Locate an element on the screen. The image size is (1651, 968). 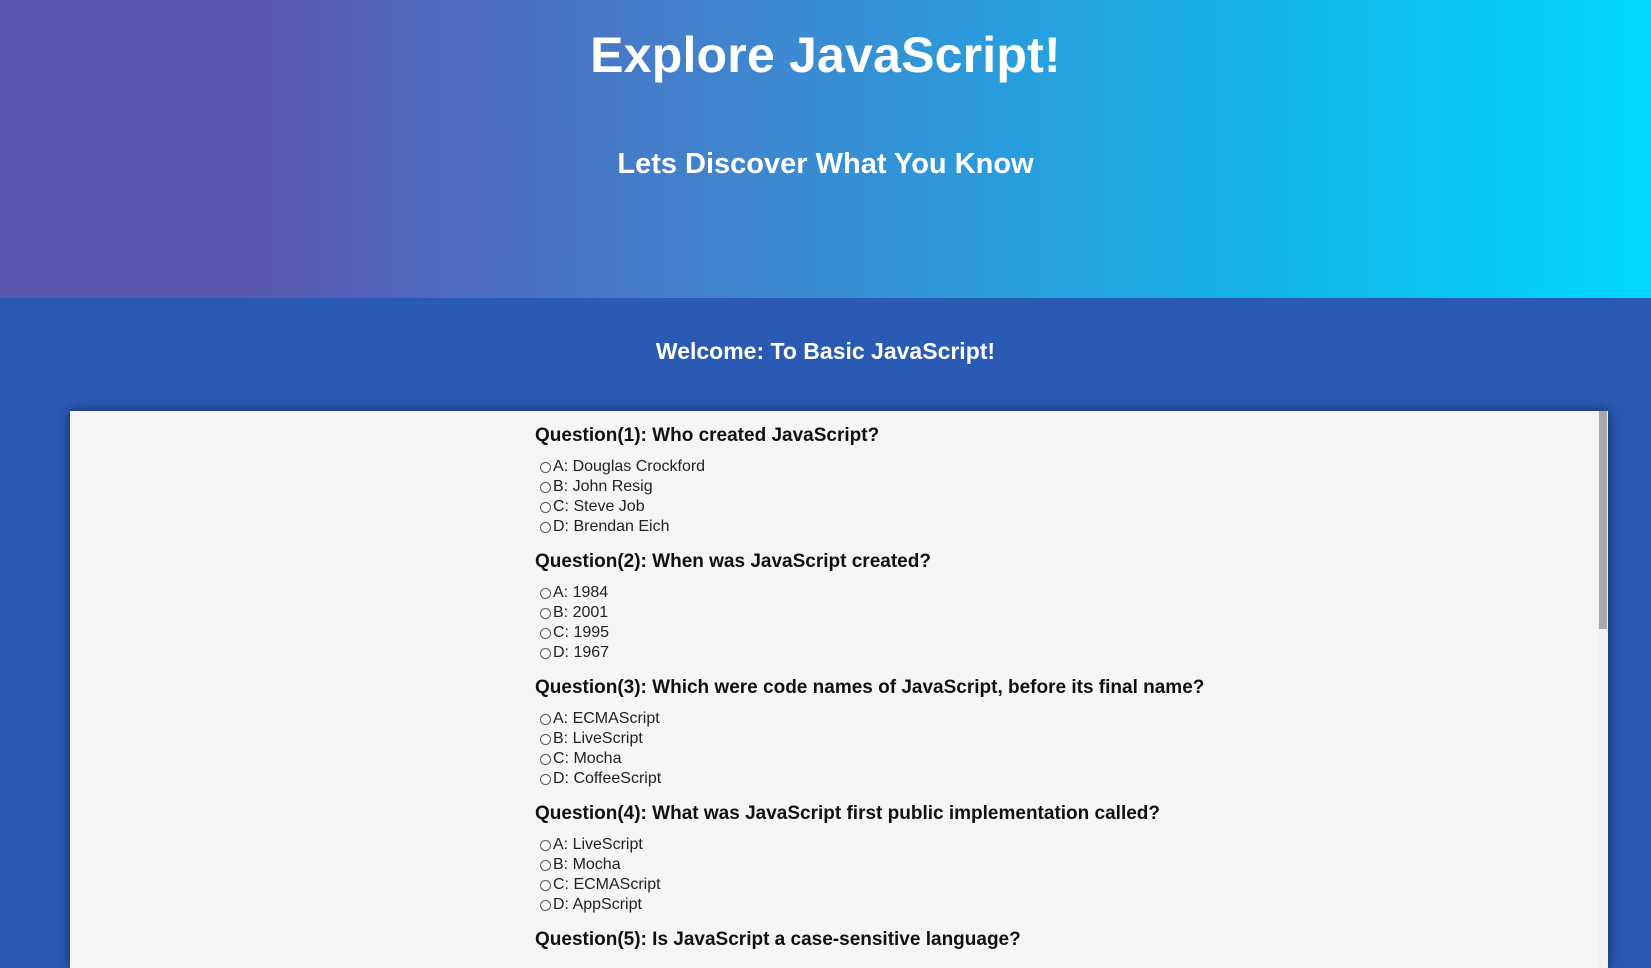
answer-option: C: ECMAScript is located at coordinates (985, 885).